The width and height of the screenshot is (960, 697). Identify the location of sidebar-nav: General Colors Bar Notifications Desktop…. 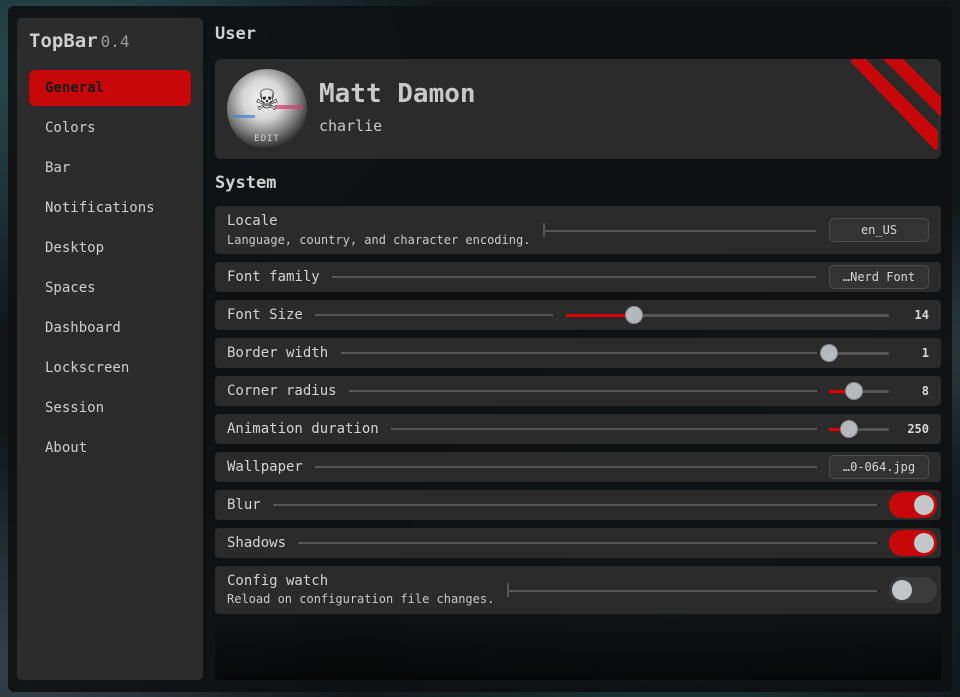
(110, 270).